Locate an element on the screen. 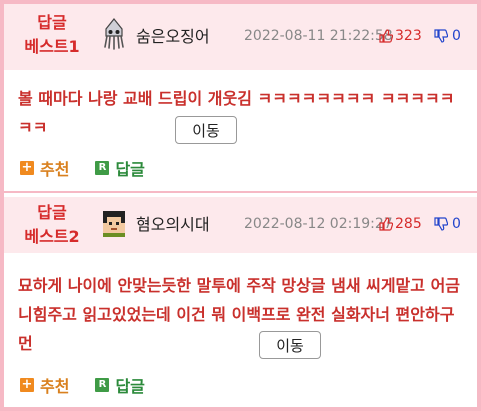 The width and height of the screenshot is (481, 411). like-count-value: 285 is located at coordinates (408, 224).